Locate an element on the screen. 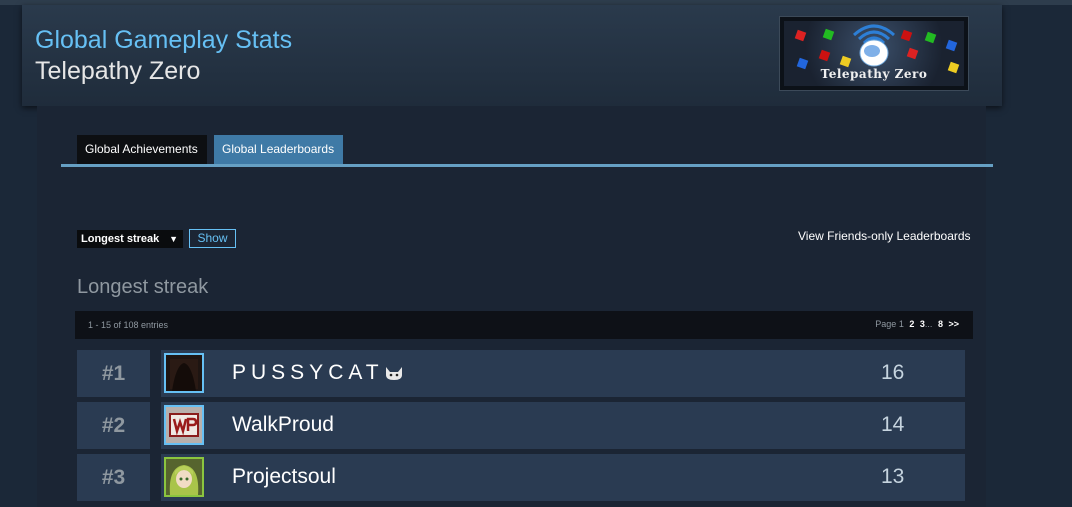  game-logo: Telepathy Zero is located at coordinates (874, 53).